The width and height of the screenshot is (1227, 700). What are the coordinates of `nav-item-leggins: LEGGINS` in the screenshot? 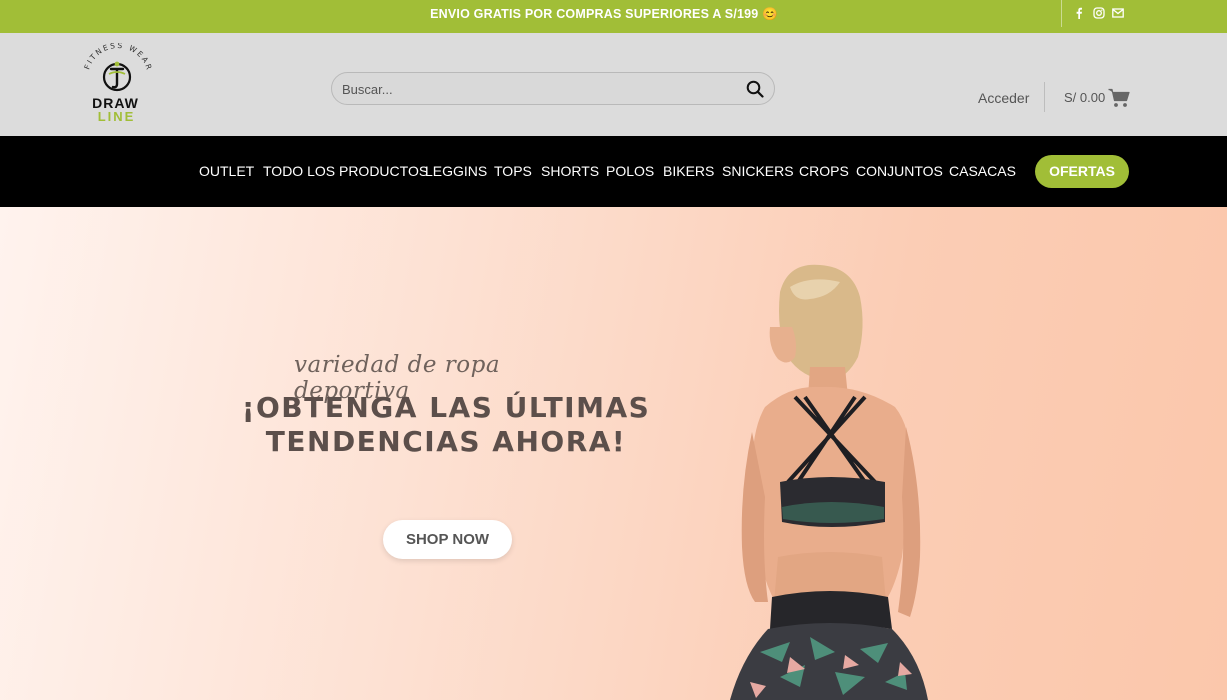 It's located at (456, 171).